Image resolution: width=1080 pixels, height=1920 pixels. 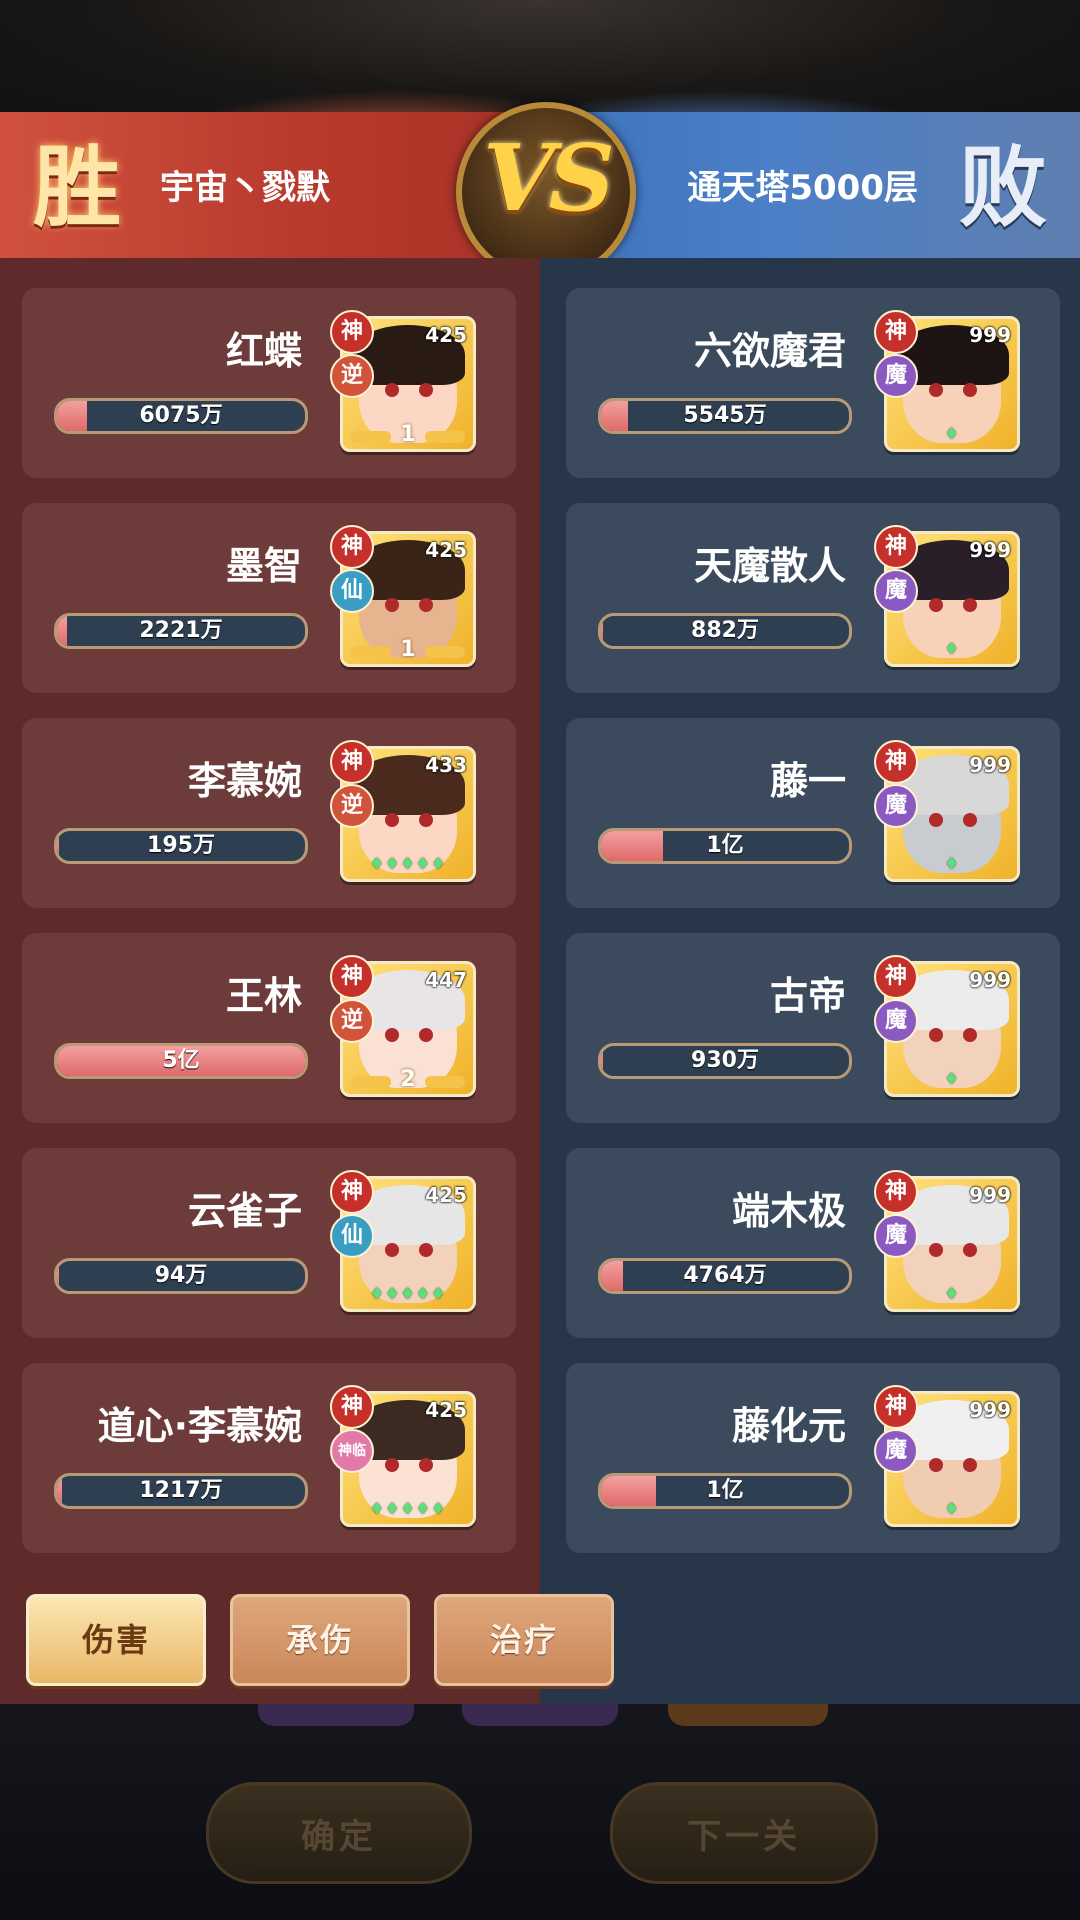 I want to click on tab-damage: 伤害, so click(x=116, y=1640).